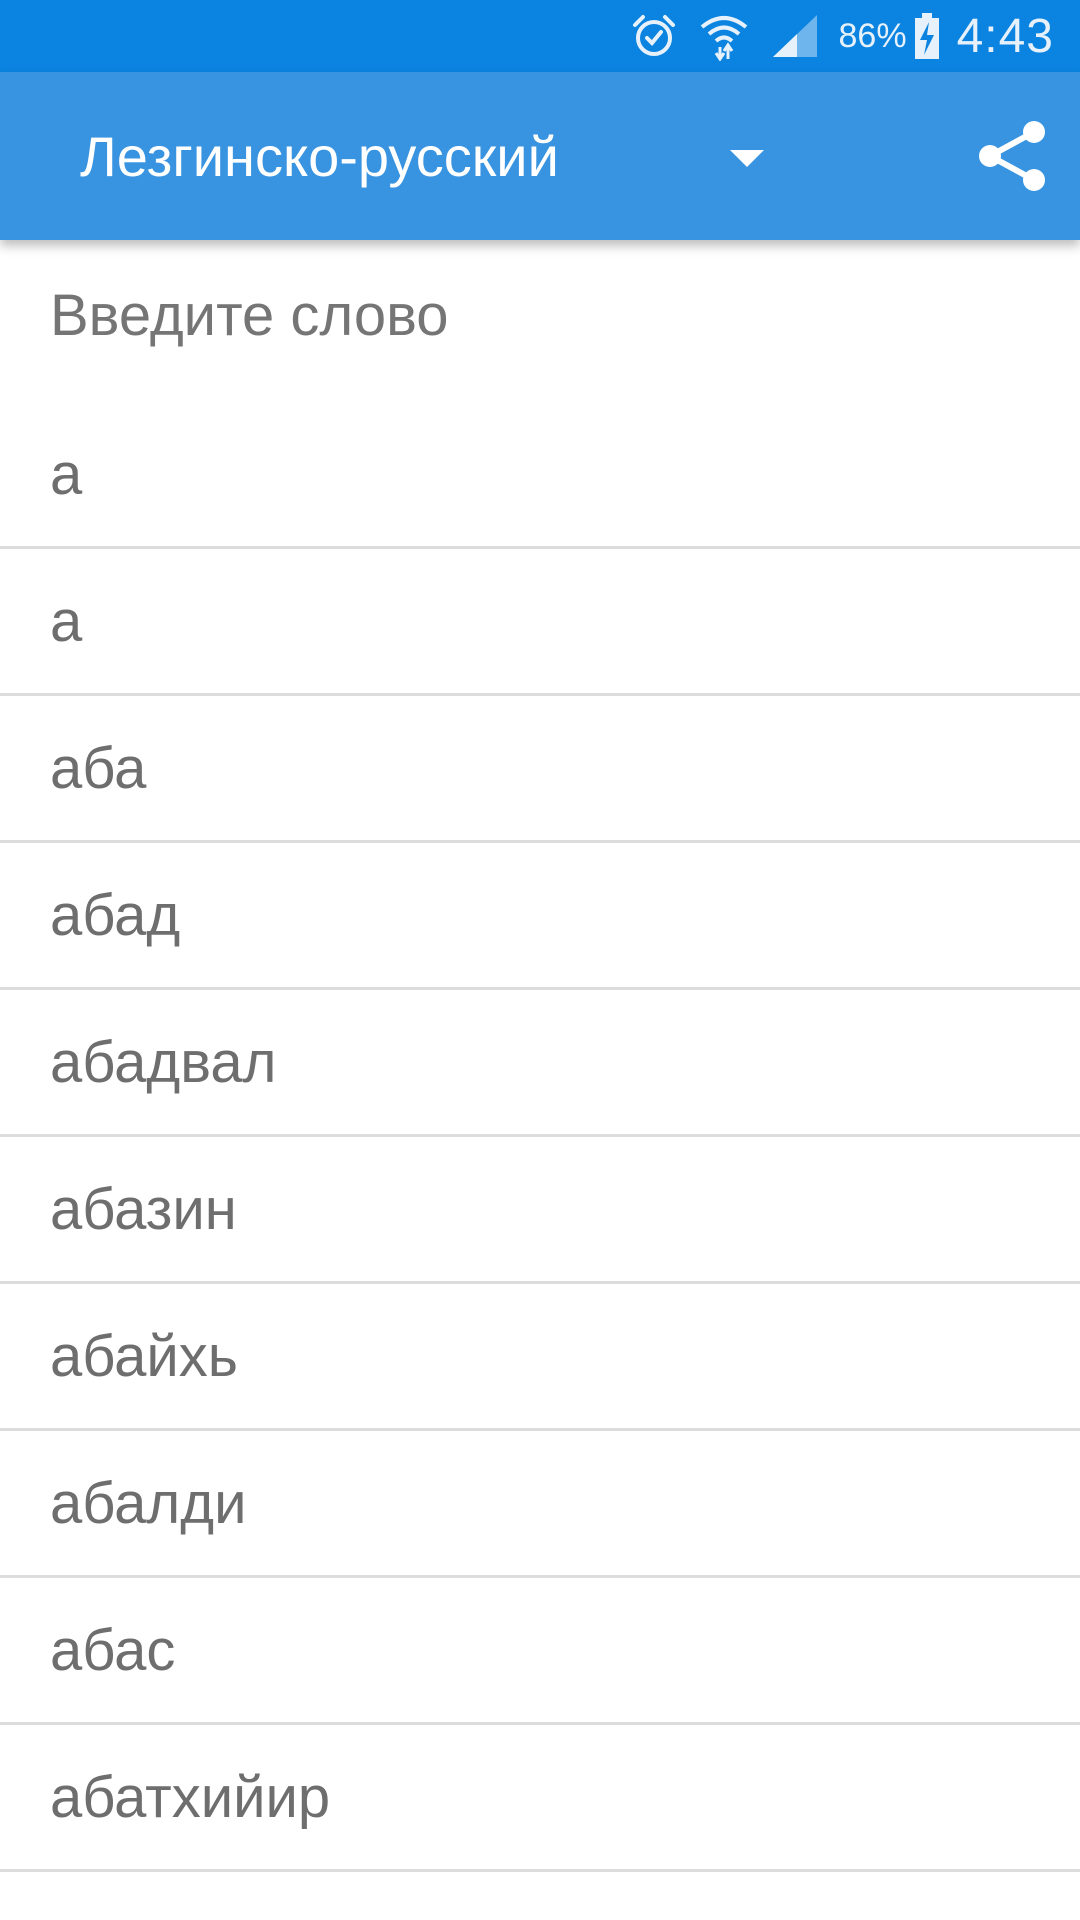 This screenshot has width=1080, height=1920. Describe the element at coordinates (540, 315) in the screenshot. I see `search-input` at that location.